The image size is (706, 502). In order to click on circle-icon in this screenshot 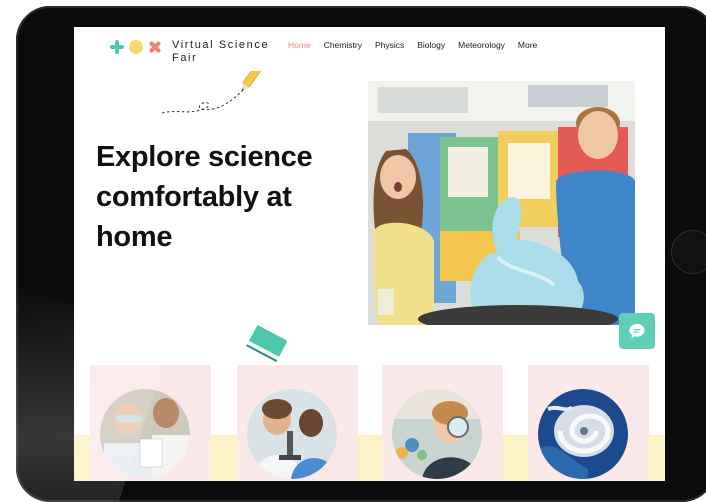, I will do `click(136, 47)`.